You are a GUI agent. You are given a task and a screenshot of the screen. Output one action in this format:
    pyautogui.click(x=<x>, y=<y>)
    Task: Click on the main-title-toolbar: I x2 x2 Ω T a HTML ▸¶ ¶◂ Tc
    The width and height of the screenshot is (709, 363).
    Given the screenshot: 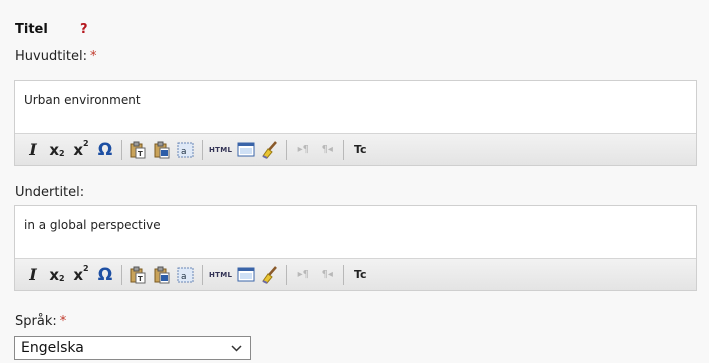 What is the action you would take?
    pyautogui.click(x=355, y=149)
    